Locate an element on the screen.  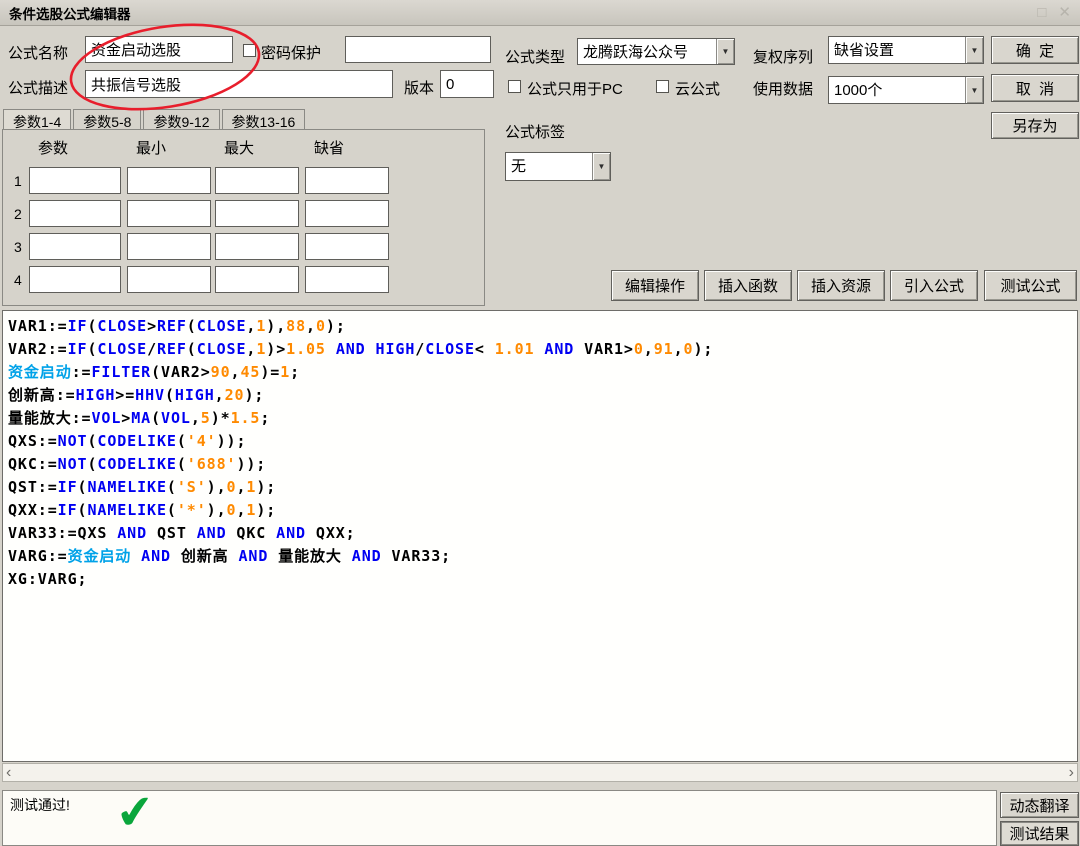
adjust-sequence-select: 缺省设置 ▼ is located at coordinates (906, 50).